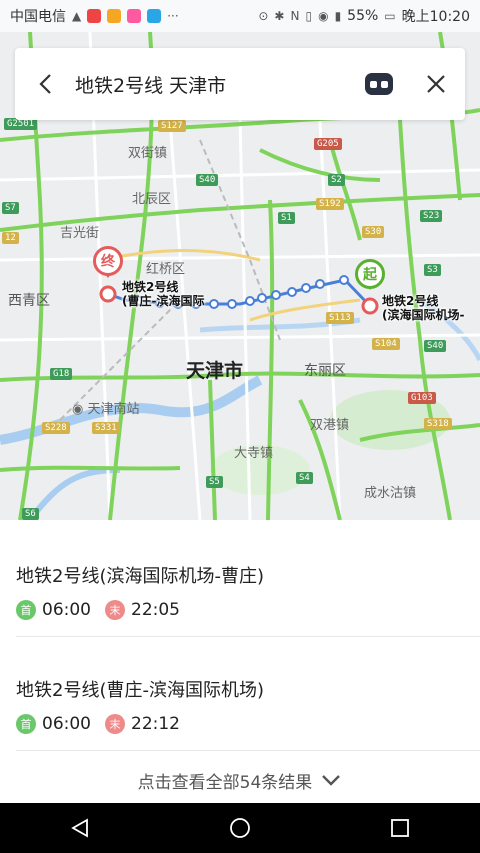  Describe the element at coordinates (279, 16) in the screenshot. I see `bluetooth-icon: ✱` at that location.